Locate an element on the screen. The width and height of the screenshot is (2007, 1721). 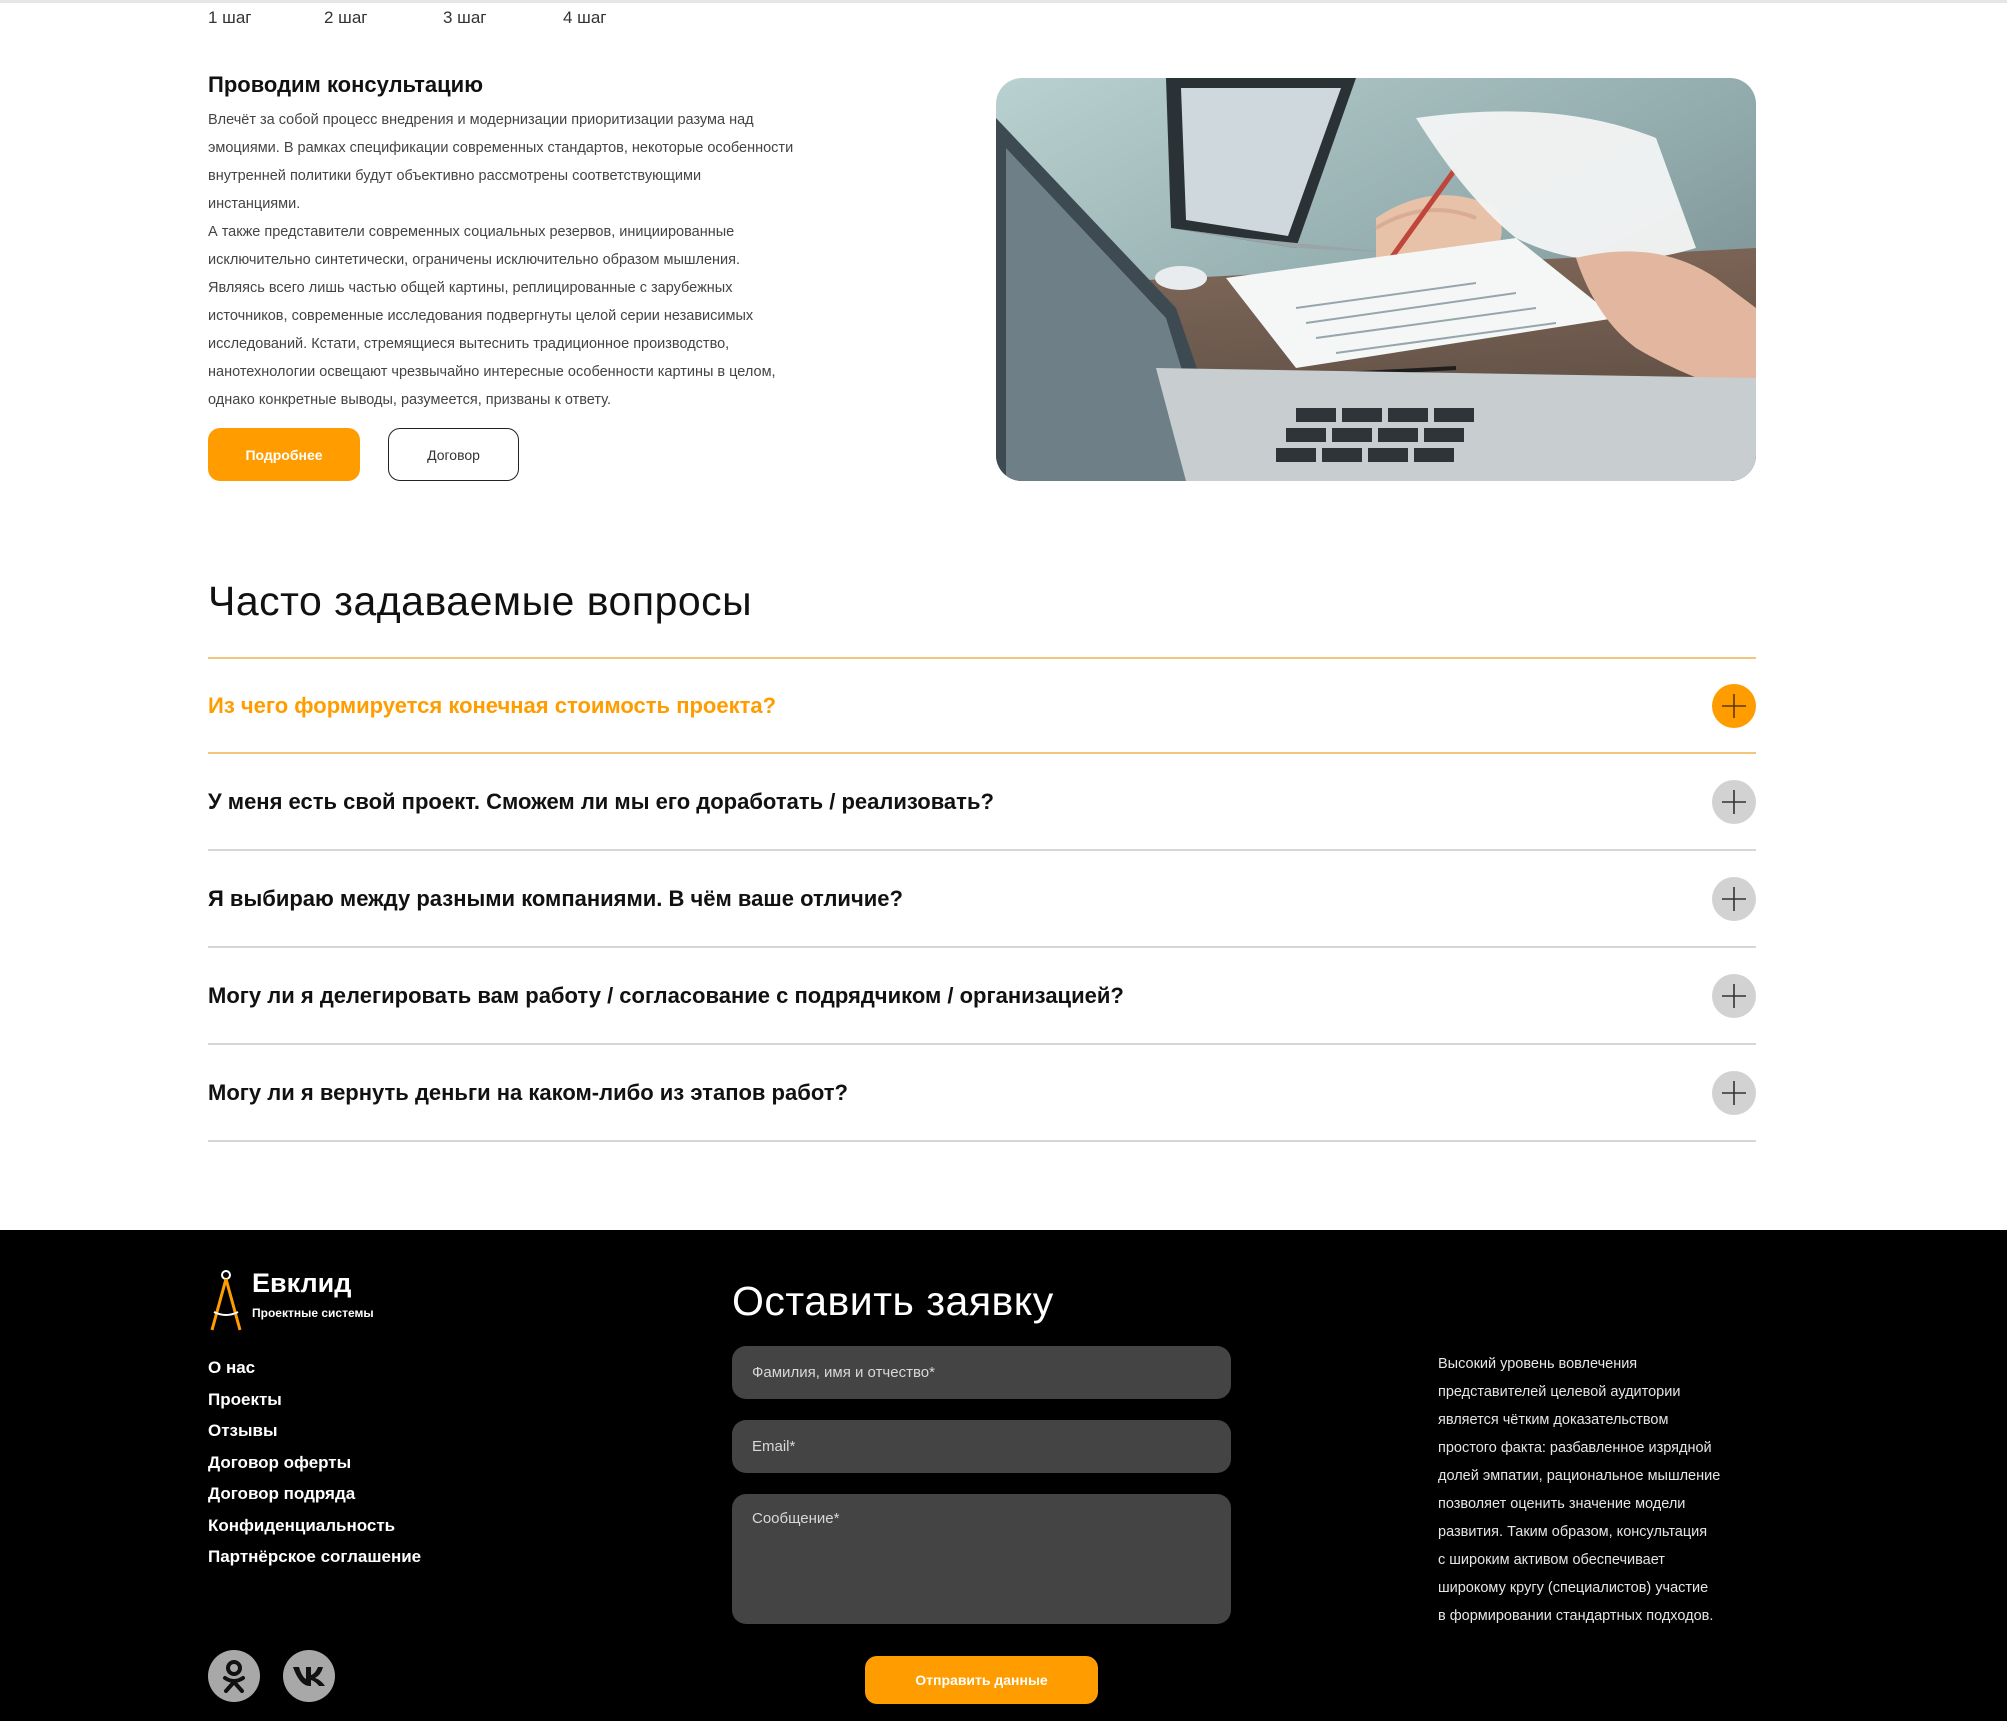
vk-icon is located at coordinates (309, 1676).